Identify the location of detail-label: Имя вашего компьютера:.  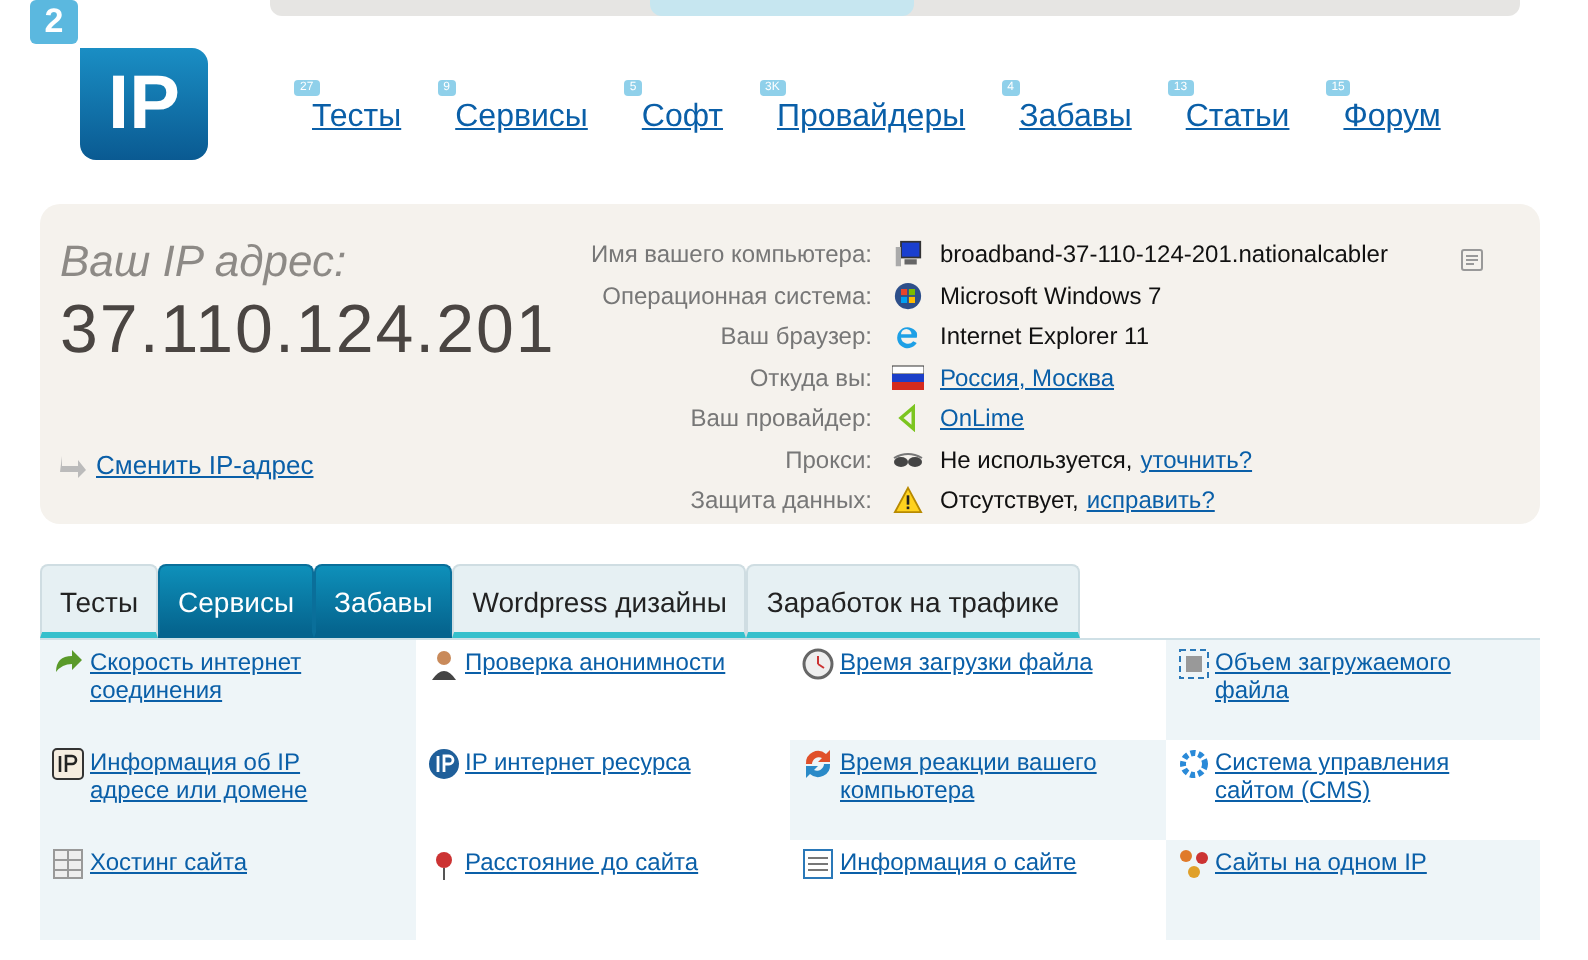
(730, 254).